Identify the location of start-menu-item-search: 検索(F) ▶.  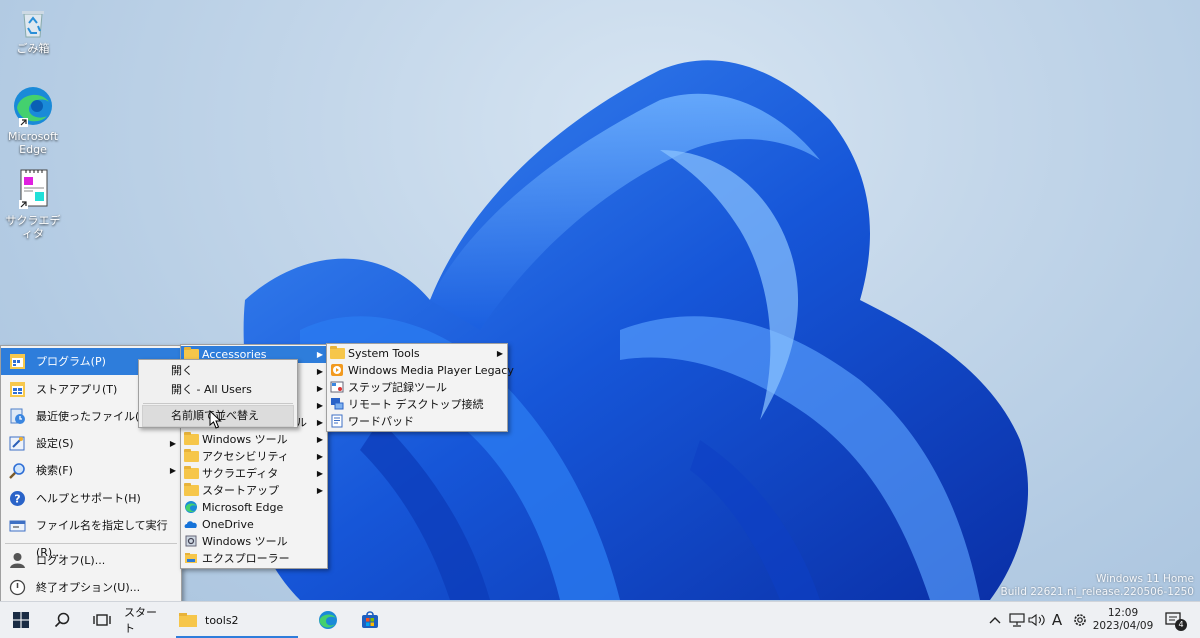
(91, 470).